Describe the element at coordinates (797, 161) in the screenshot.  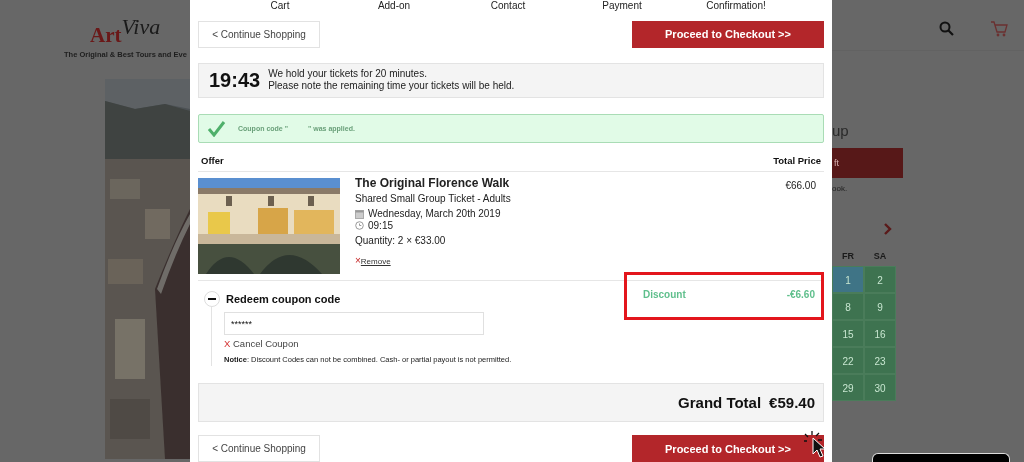
I see `column-header: Total Price` at that location.